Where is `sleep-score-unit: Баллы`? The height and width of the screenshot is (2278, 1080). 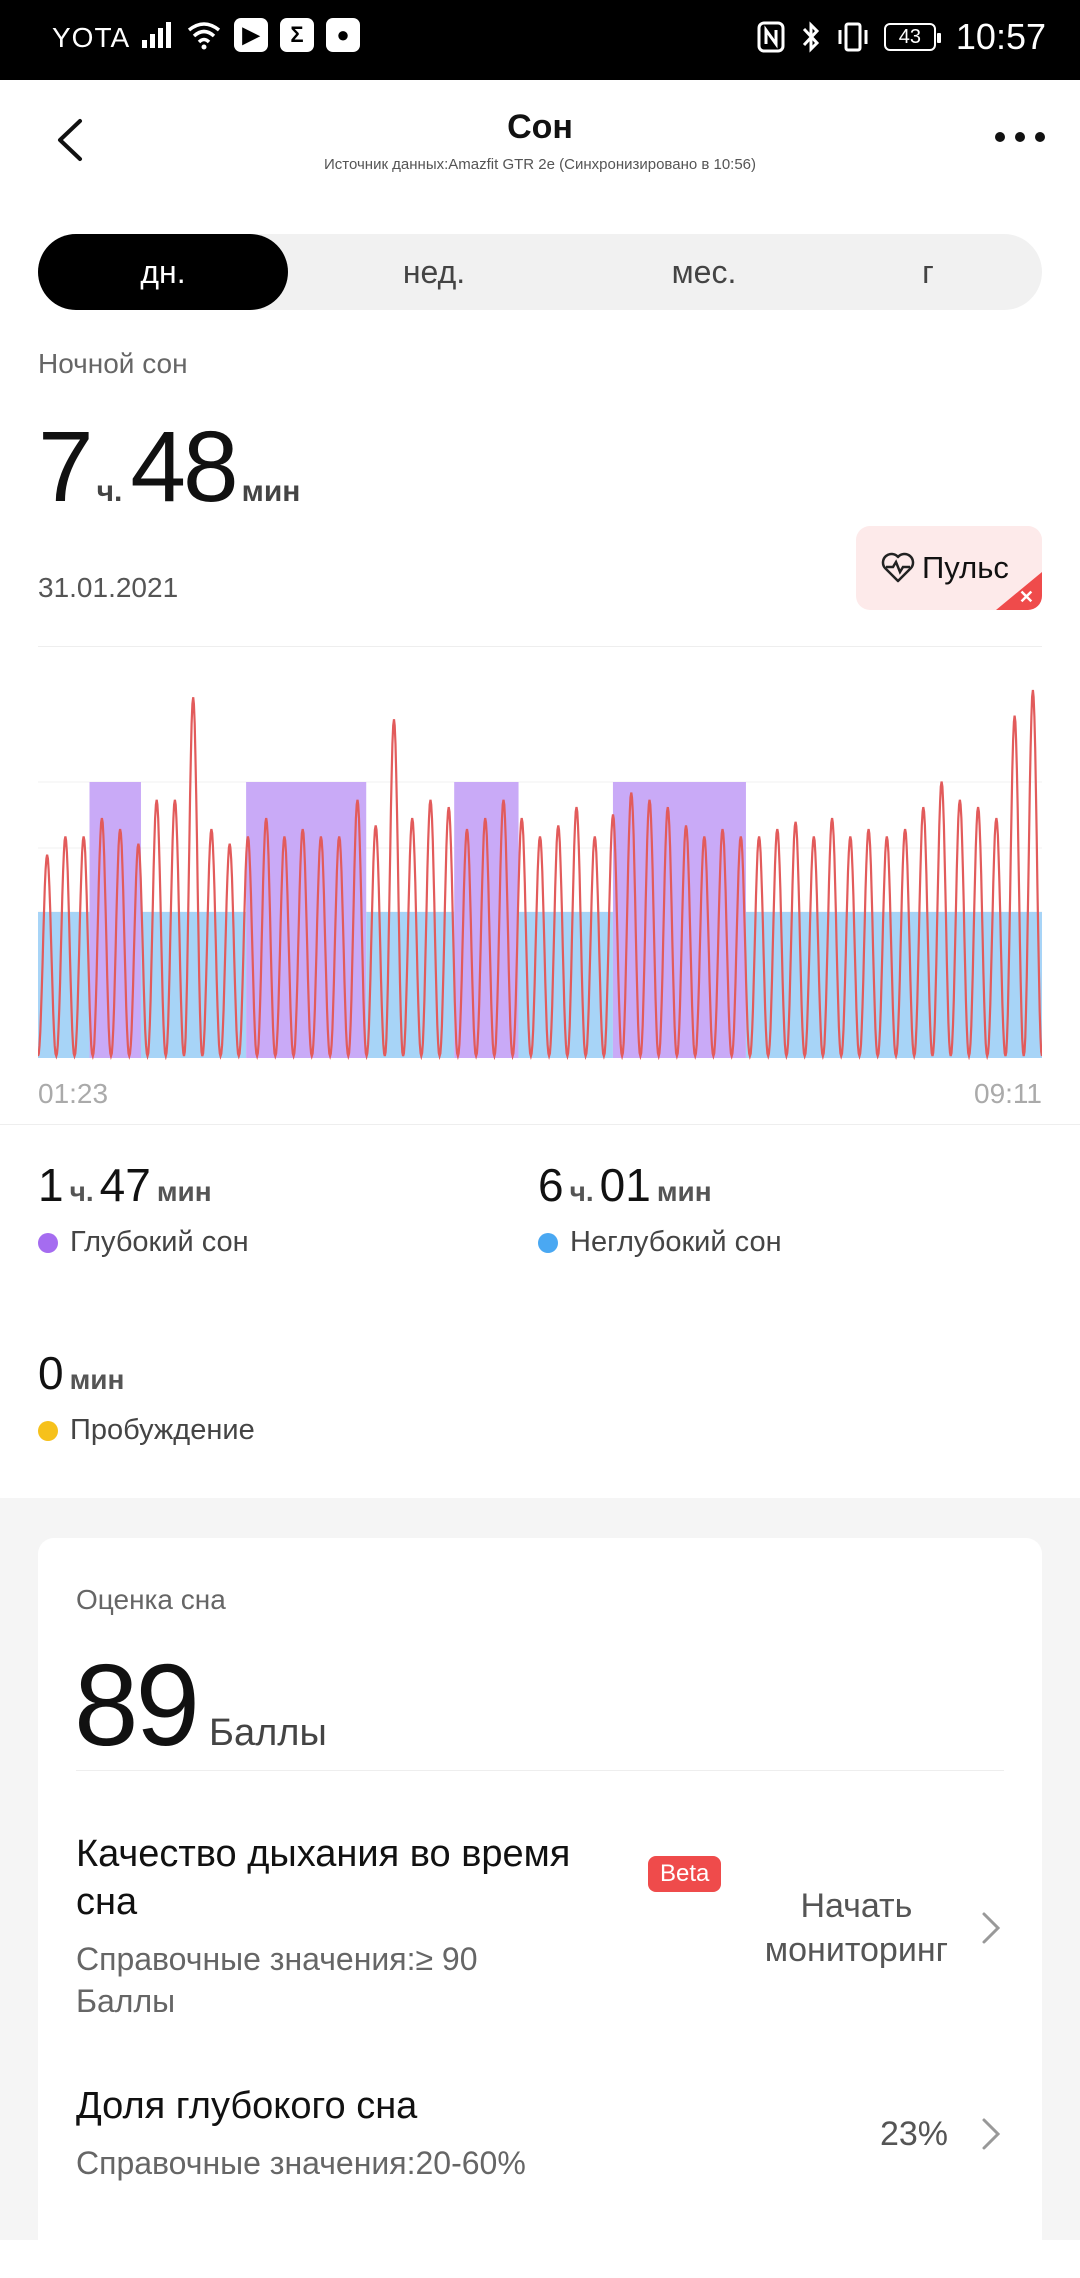 sleep-score-unit: Баллы is located at coordinates (268, 1733).